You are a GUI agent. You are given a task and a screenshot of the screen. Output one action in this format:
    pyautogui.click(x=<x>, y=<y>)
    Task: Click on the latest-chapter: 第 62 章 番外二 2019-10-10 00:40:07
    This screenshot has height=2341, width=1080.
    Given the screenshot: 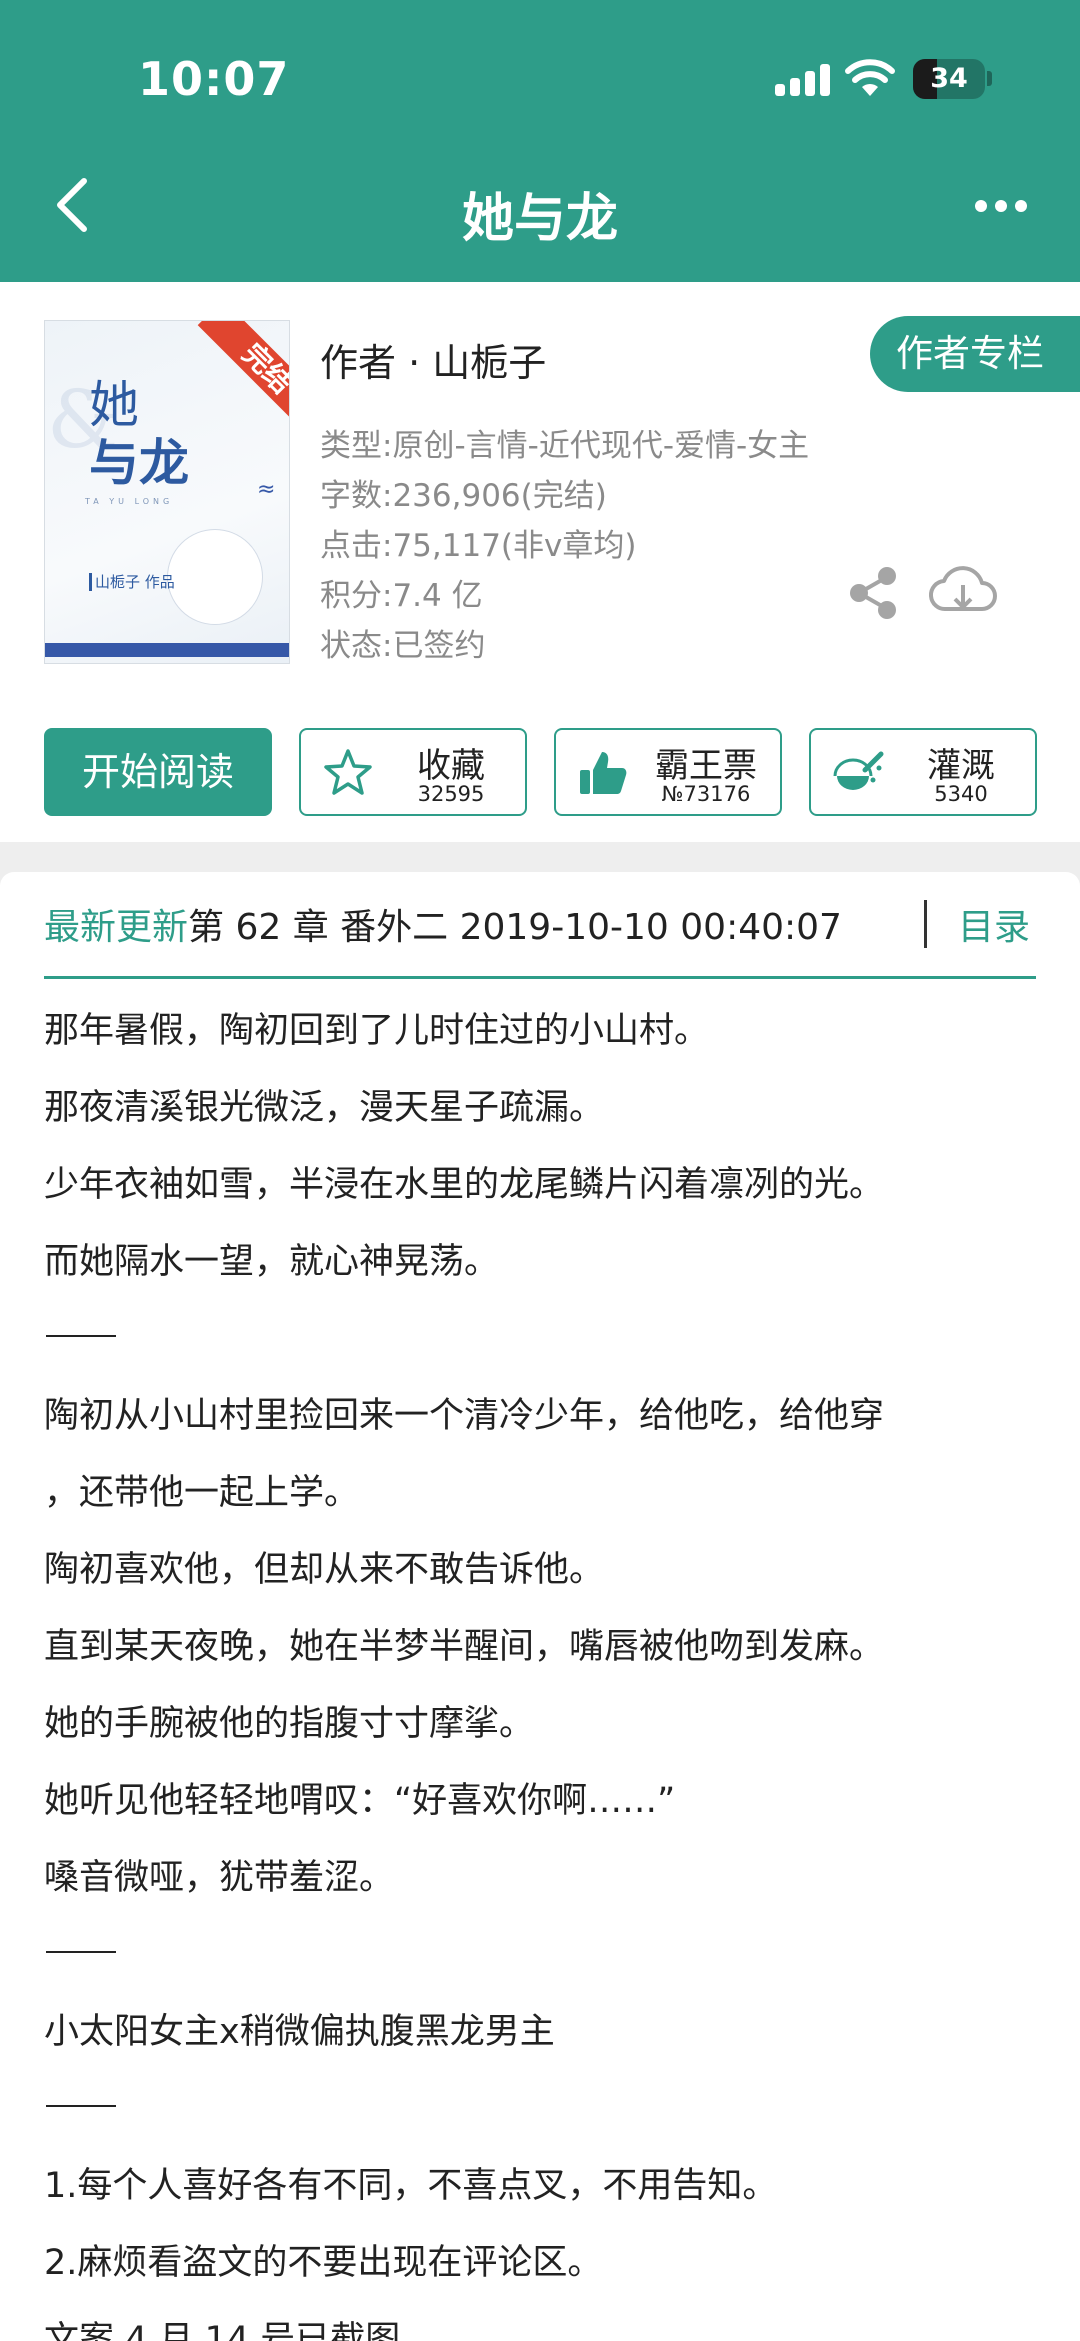 What is the action you would take?
    pyautogui.click(x=515, y=927)
    